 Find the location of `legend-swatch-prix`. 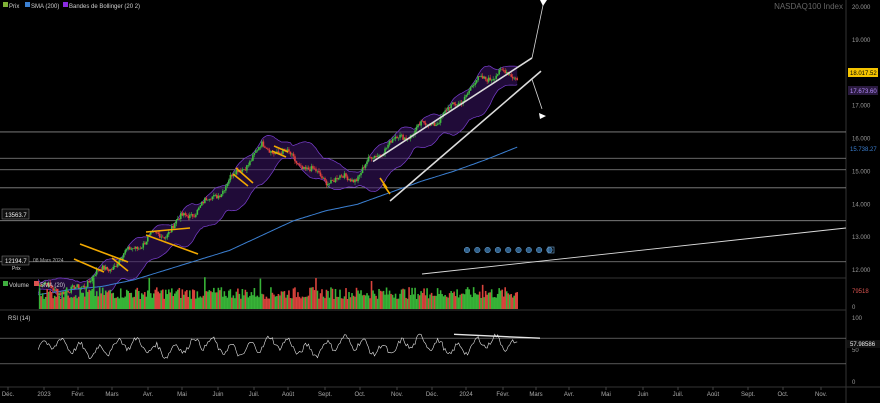

legend-swatch-prix is located at coordinates (5, 4).